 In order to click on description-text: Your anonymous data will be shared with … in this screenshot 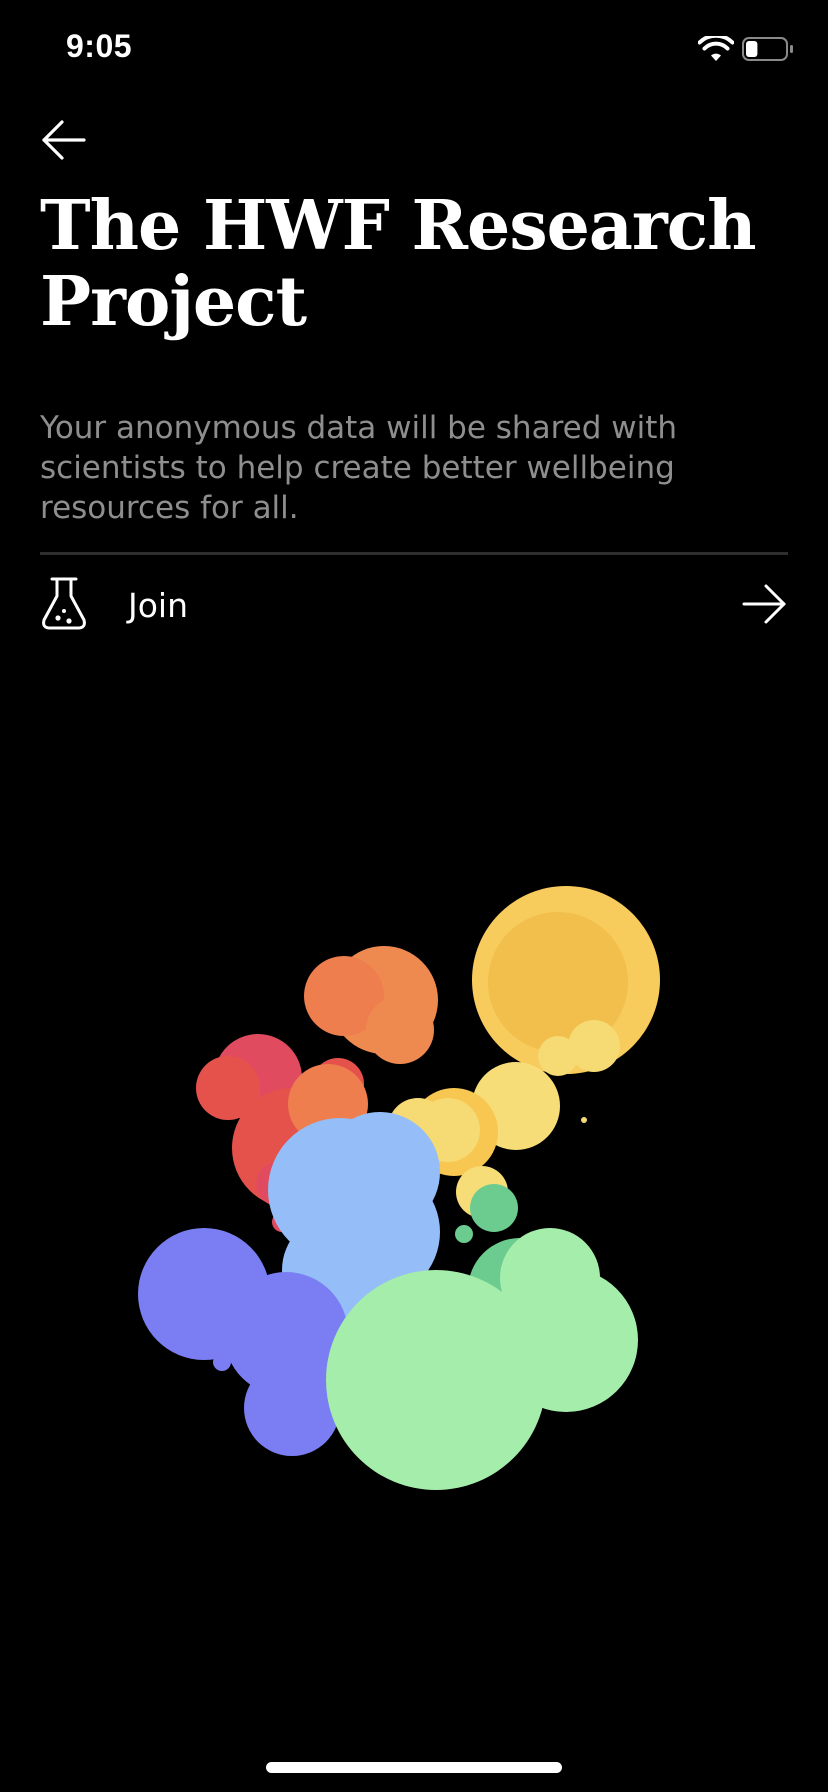, I will do `click(359, 468)`.